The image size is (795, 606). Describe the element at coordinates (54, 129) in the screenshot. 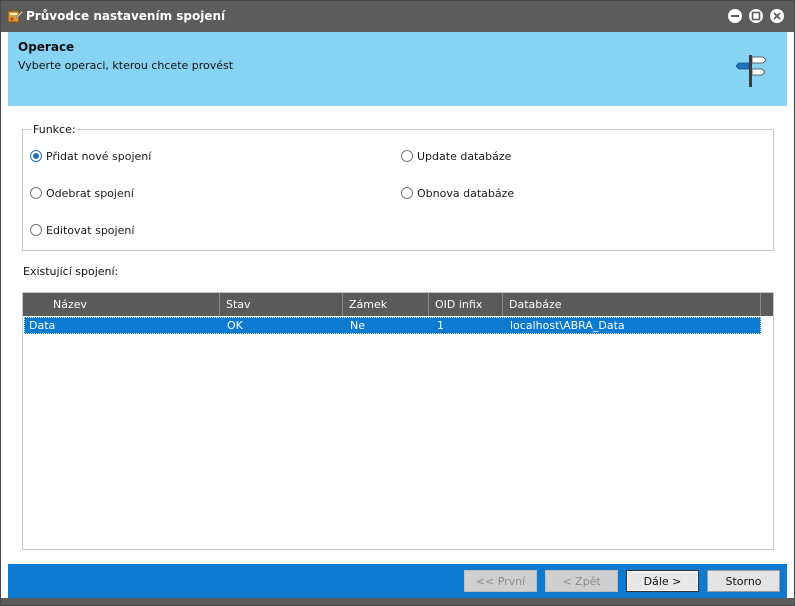

I see `functions-legend: Funkce:` at that location.